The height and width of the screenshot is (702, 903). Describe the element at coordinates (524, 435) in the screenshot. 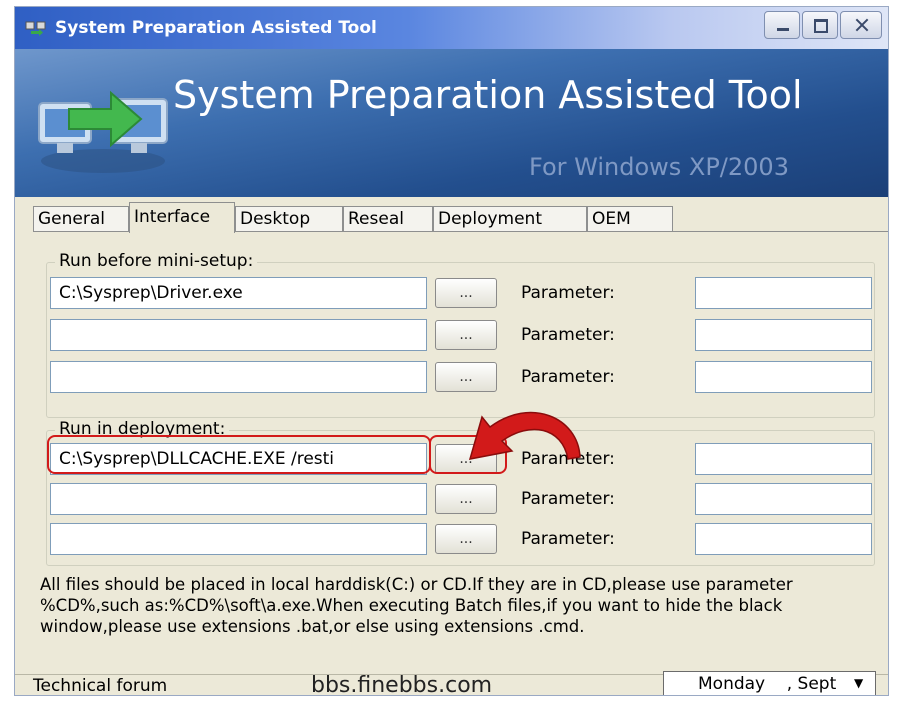

I see `curved-arrow-icon` at that location.